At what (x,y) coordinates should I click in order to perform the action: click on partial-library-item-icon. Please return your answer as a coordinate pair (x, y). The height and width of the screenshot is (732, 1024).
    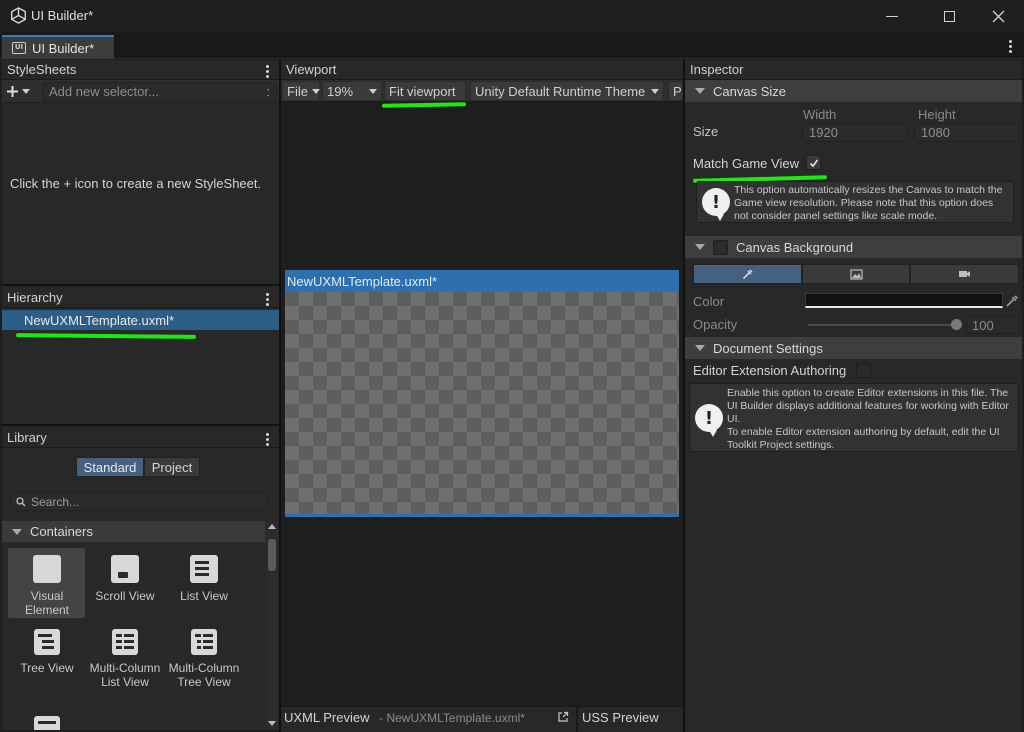
    Looking at the image, I should click on (47, 723).